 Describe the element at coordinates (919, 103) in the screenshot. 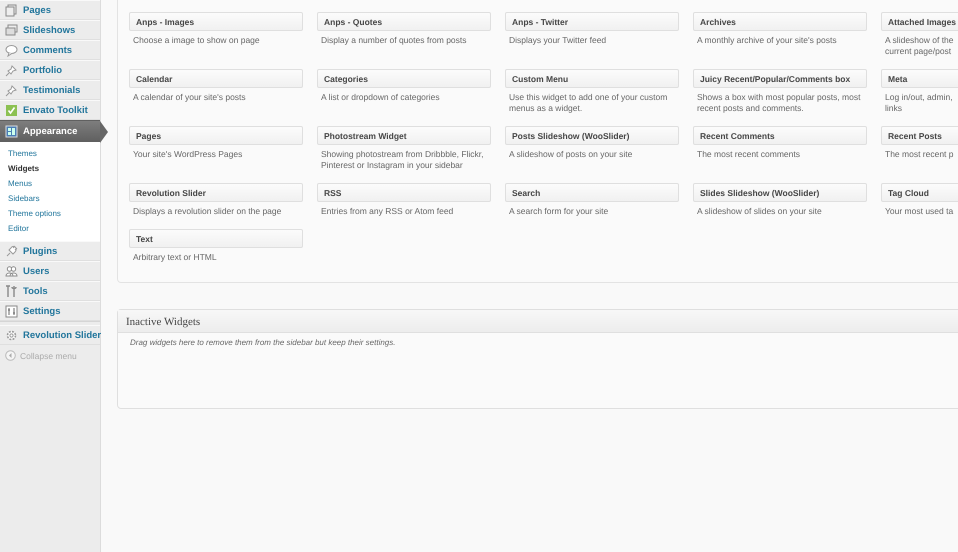

I see `widget-description: Log in/out, admin, links` at that location.